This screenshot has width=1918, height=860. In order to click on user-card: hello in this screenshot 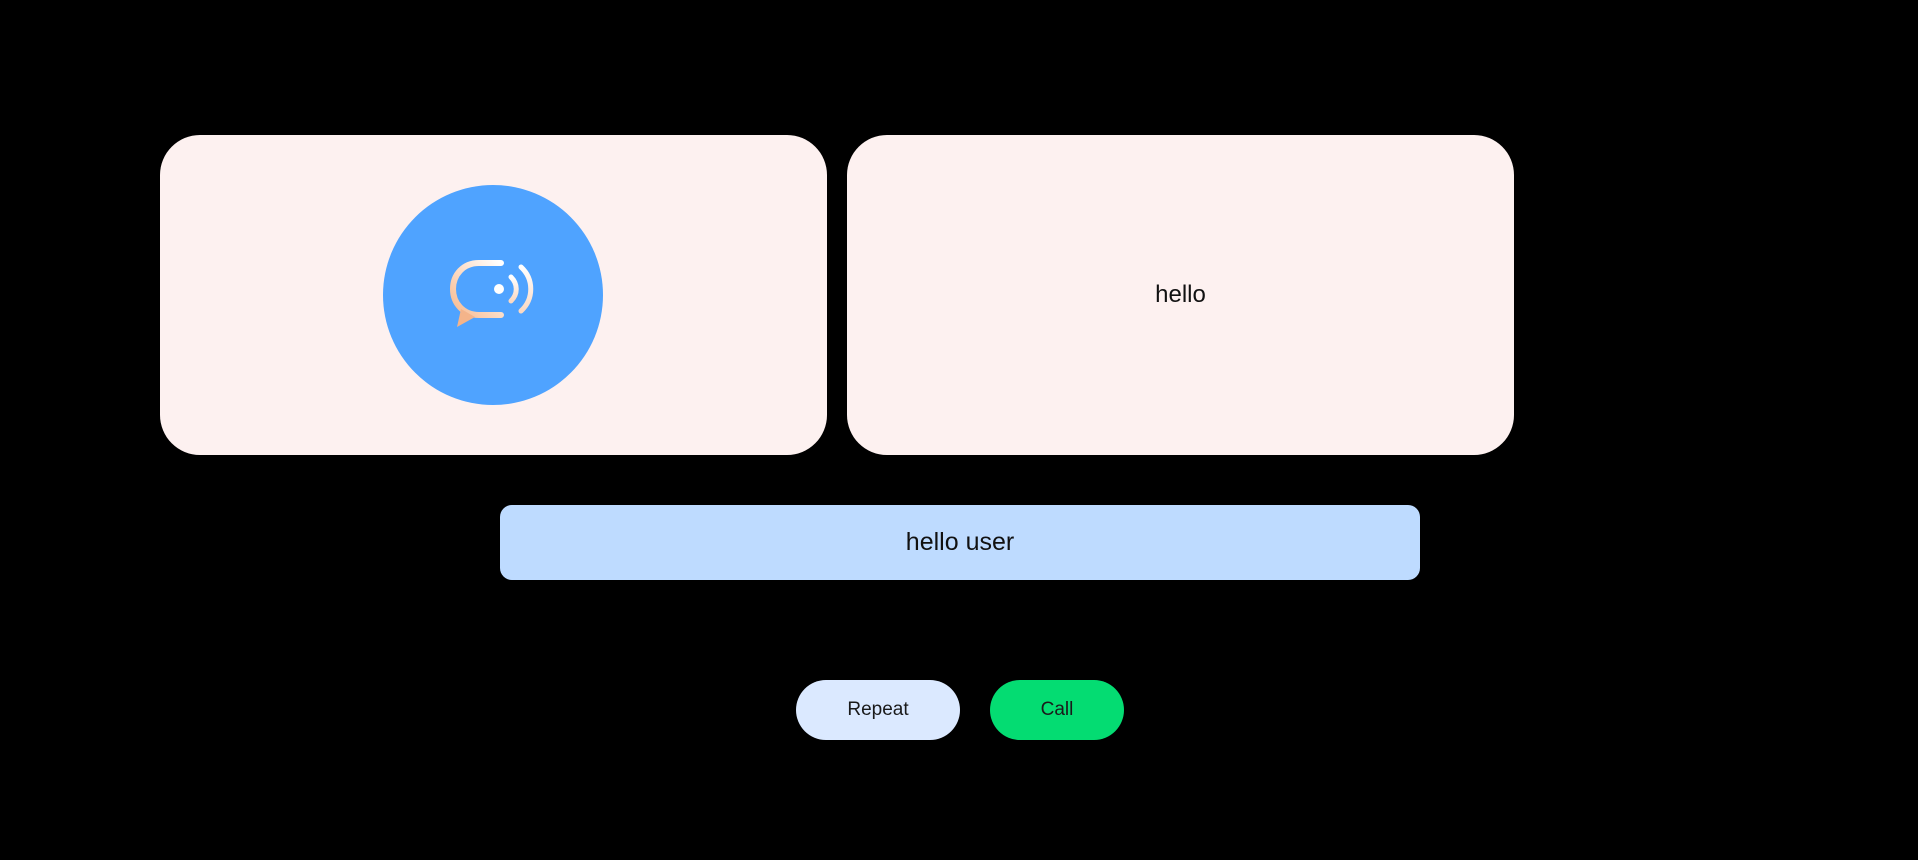, I will do `click(1180, 295)`.